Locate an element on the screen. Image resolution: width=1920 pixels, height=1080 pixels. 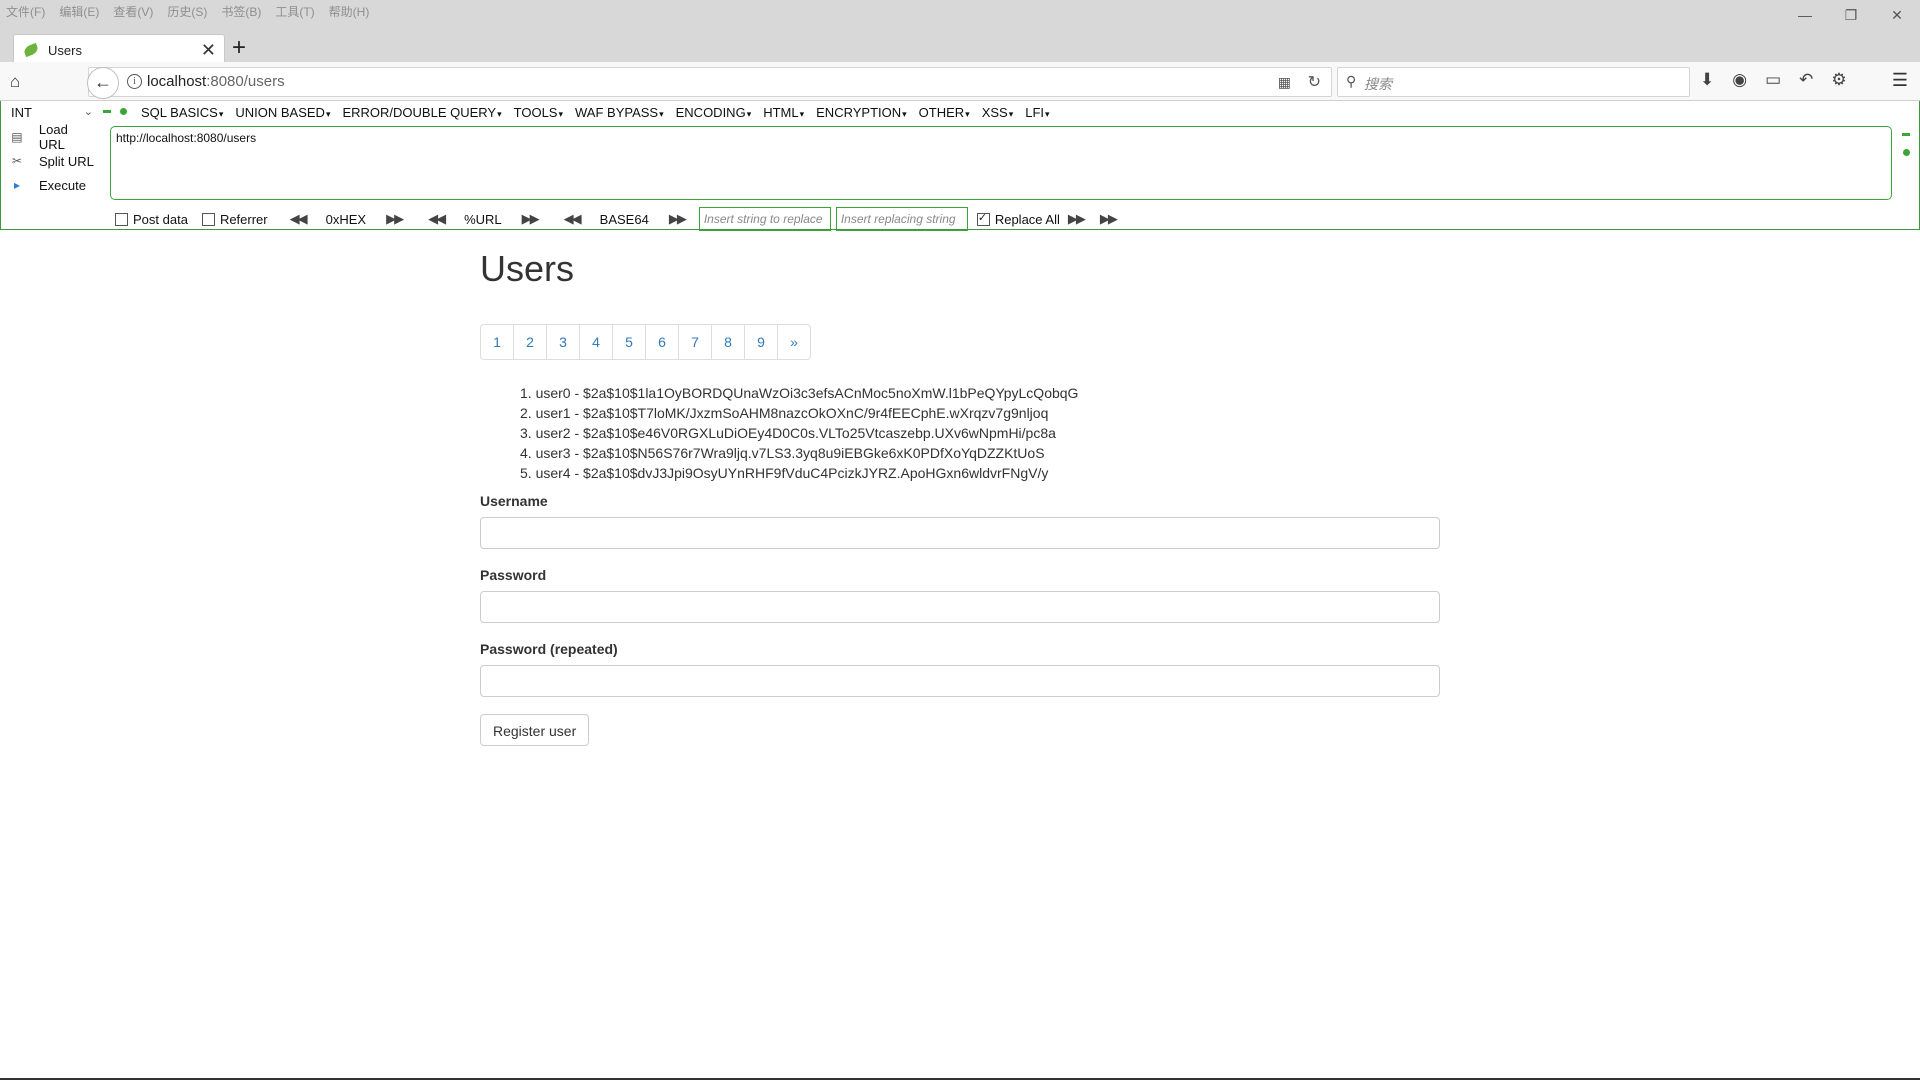
replace-string-input: Insert string to replace is located at coordinates (764, 219).